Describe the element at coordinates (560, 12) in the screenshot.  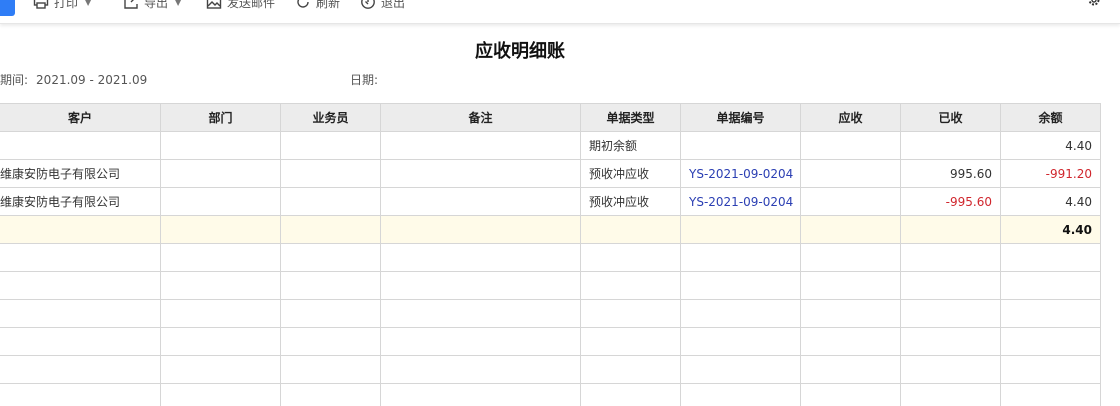
I see `toolbar: 打印 ▼ 导出 ▼ 发送邮件 刷新 退出` at that location.